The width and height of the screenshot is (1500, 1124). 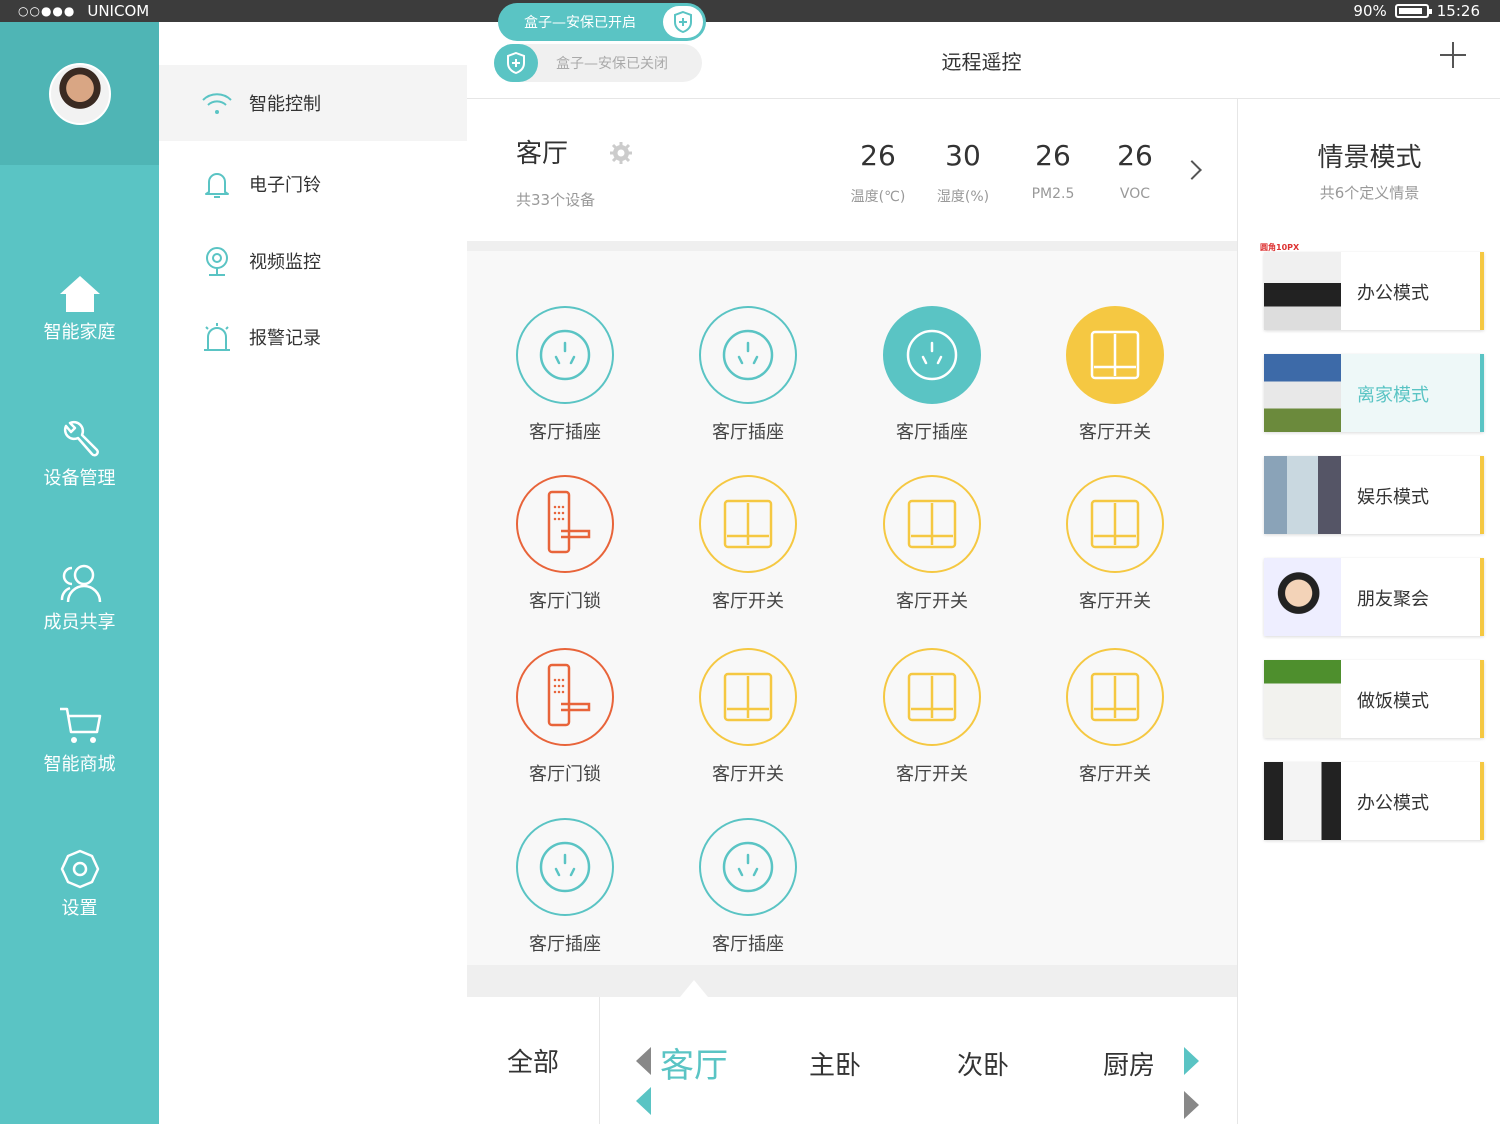 I want to click on home-icon, so click(x=79, y=294).